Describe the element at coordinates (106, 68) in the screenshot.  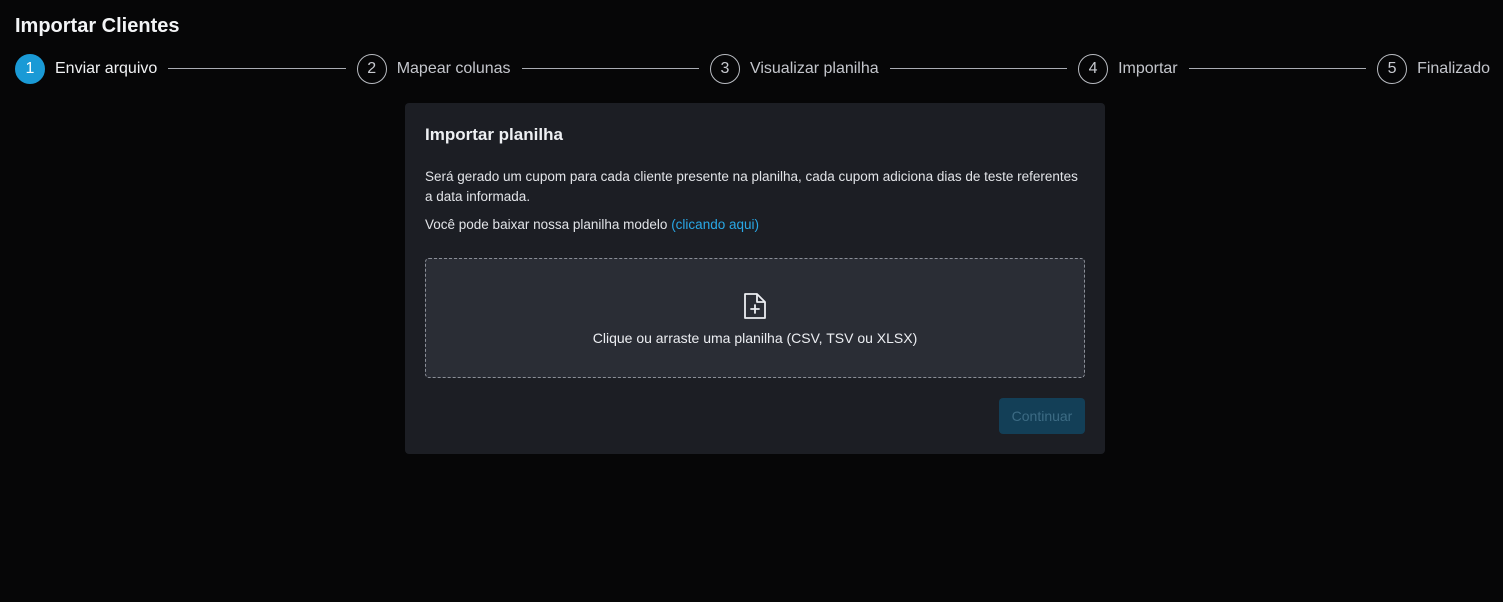
I see `step-label: Enviar arquivo` at that location.